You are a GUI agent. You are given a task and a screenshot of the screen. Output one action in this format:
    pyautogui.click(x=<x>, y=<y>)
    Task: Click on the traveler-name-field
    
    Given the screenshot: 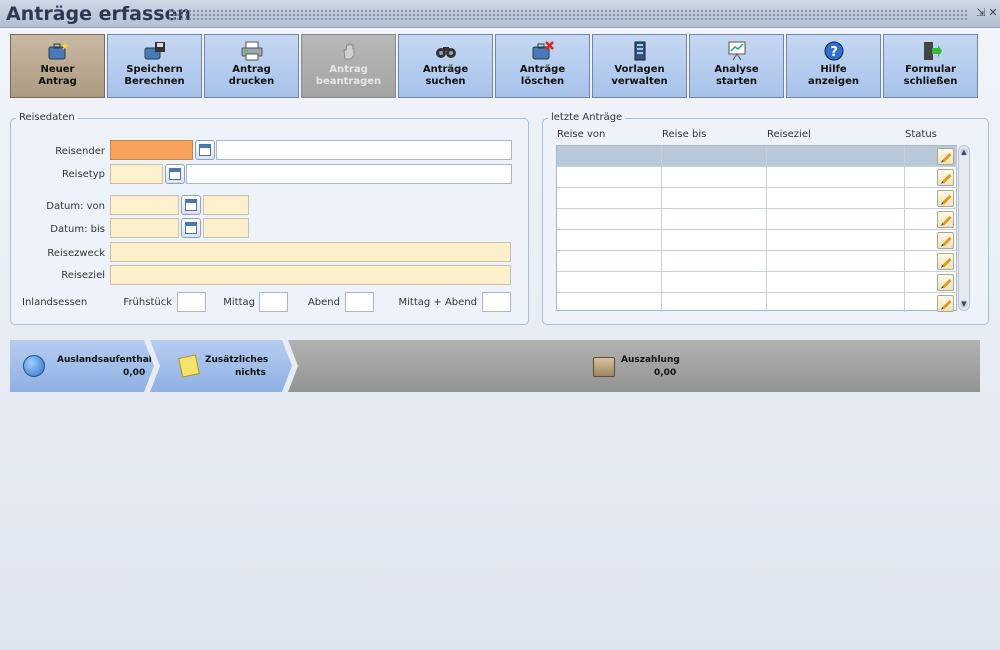 What is the action you would take?
    pyautogui.click(x=364, y=150)
    